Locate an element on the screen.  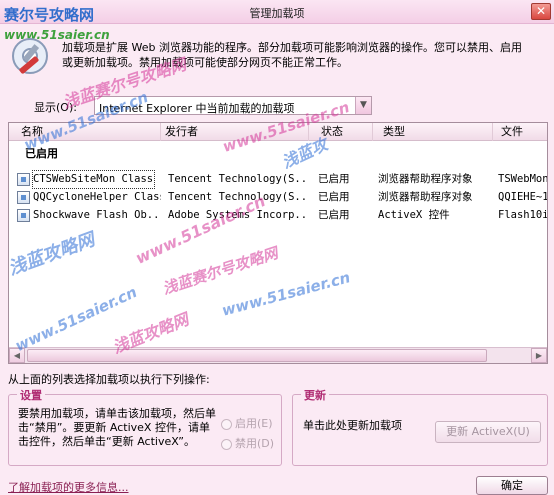
enable-radio: 启用(E) is located at coordinates (247, 422).